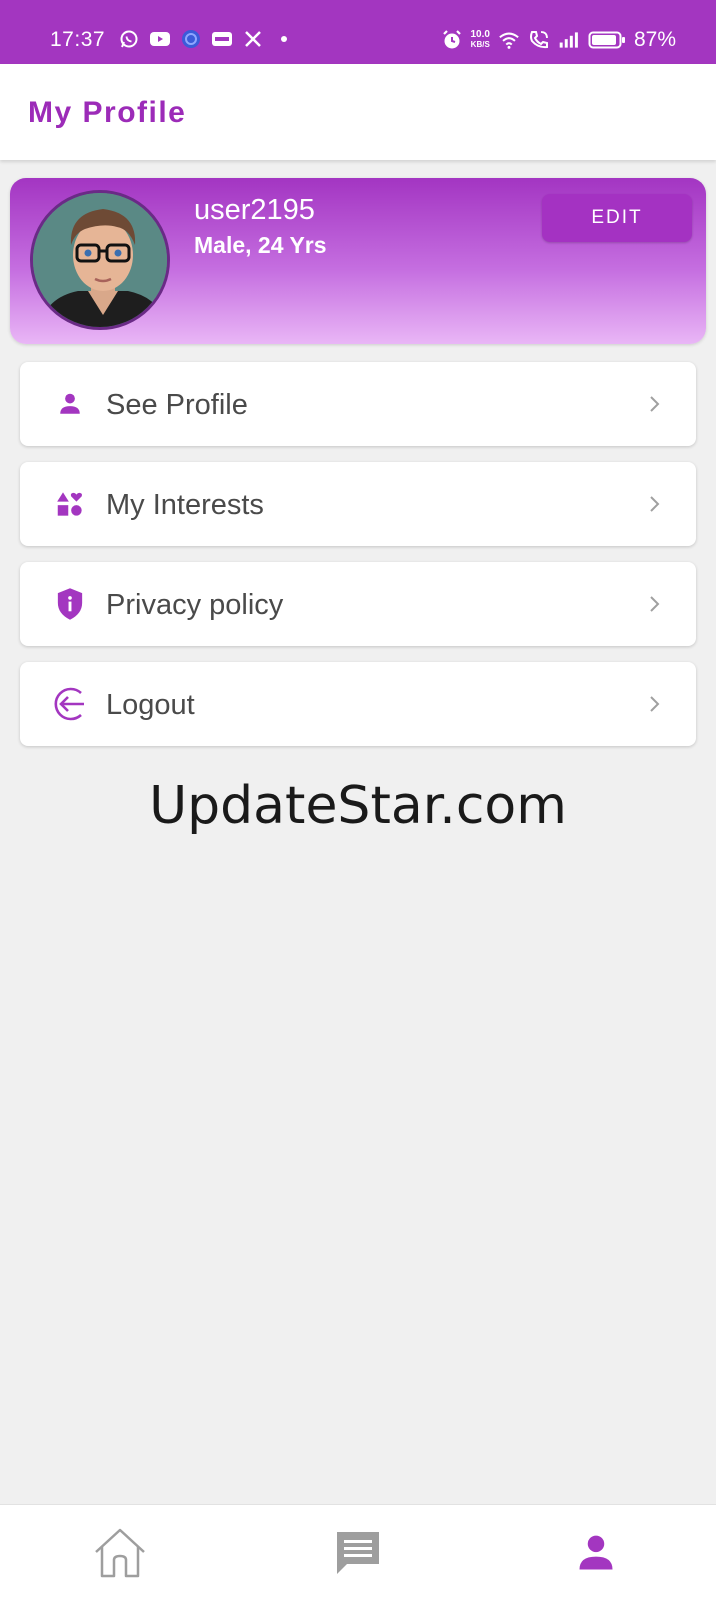 The height and width of the screenshot is (1600, 716). What do you see at coordinates (160, 39) in the screenshot?
I see `youtube-icon` at bounding box center [160, 39].